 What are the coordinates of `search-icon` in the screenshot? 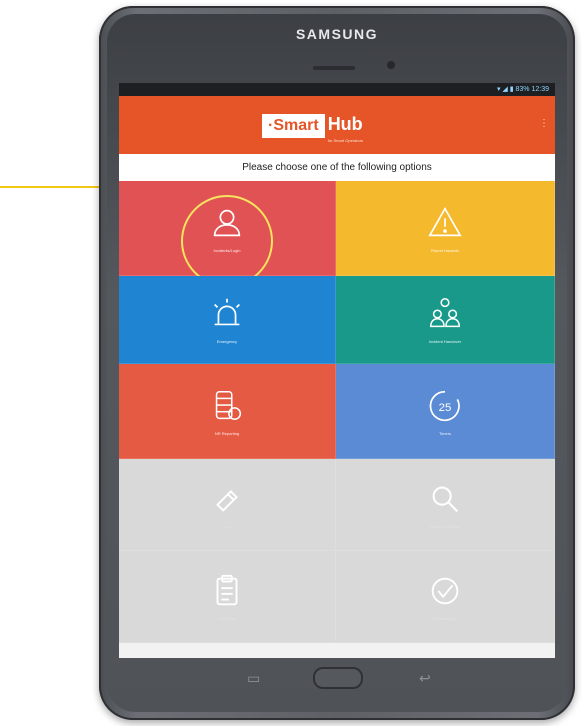 It's located at (445, 499).